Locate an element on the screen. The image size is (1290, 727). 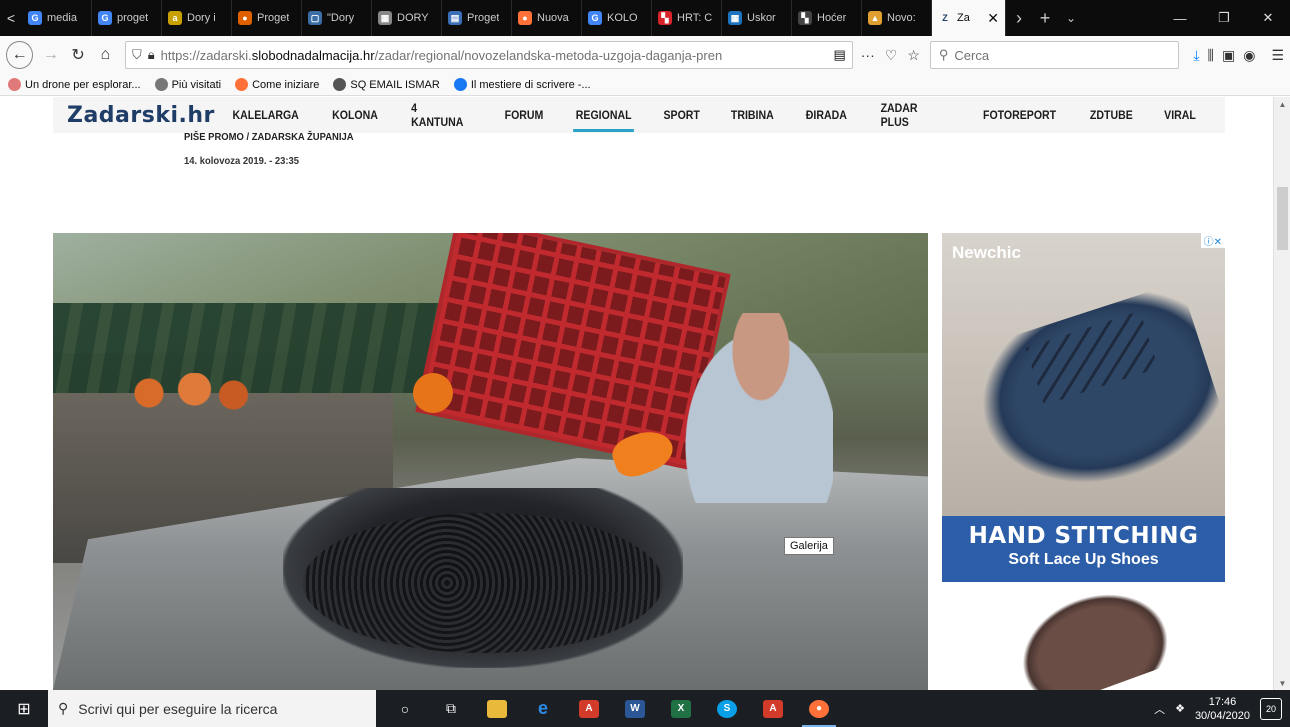
tab: G KOLO is located at coordinates (617, 18).